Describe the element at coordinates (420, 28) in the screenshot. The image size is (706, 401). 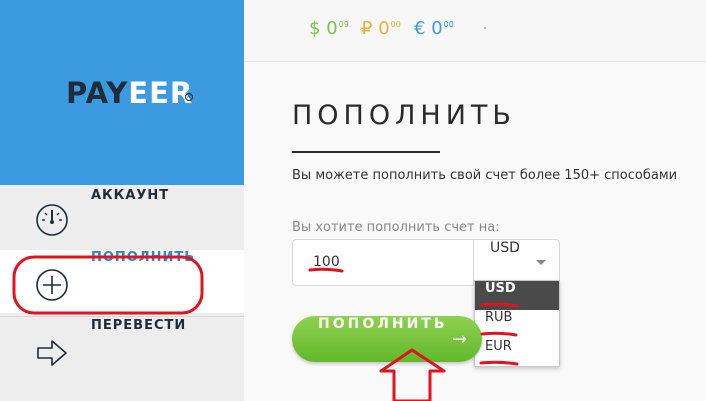
I see `currency-symbol: €` at that location.